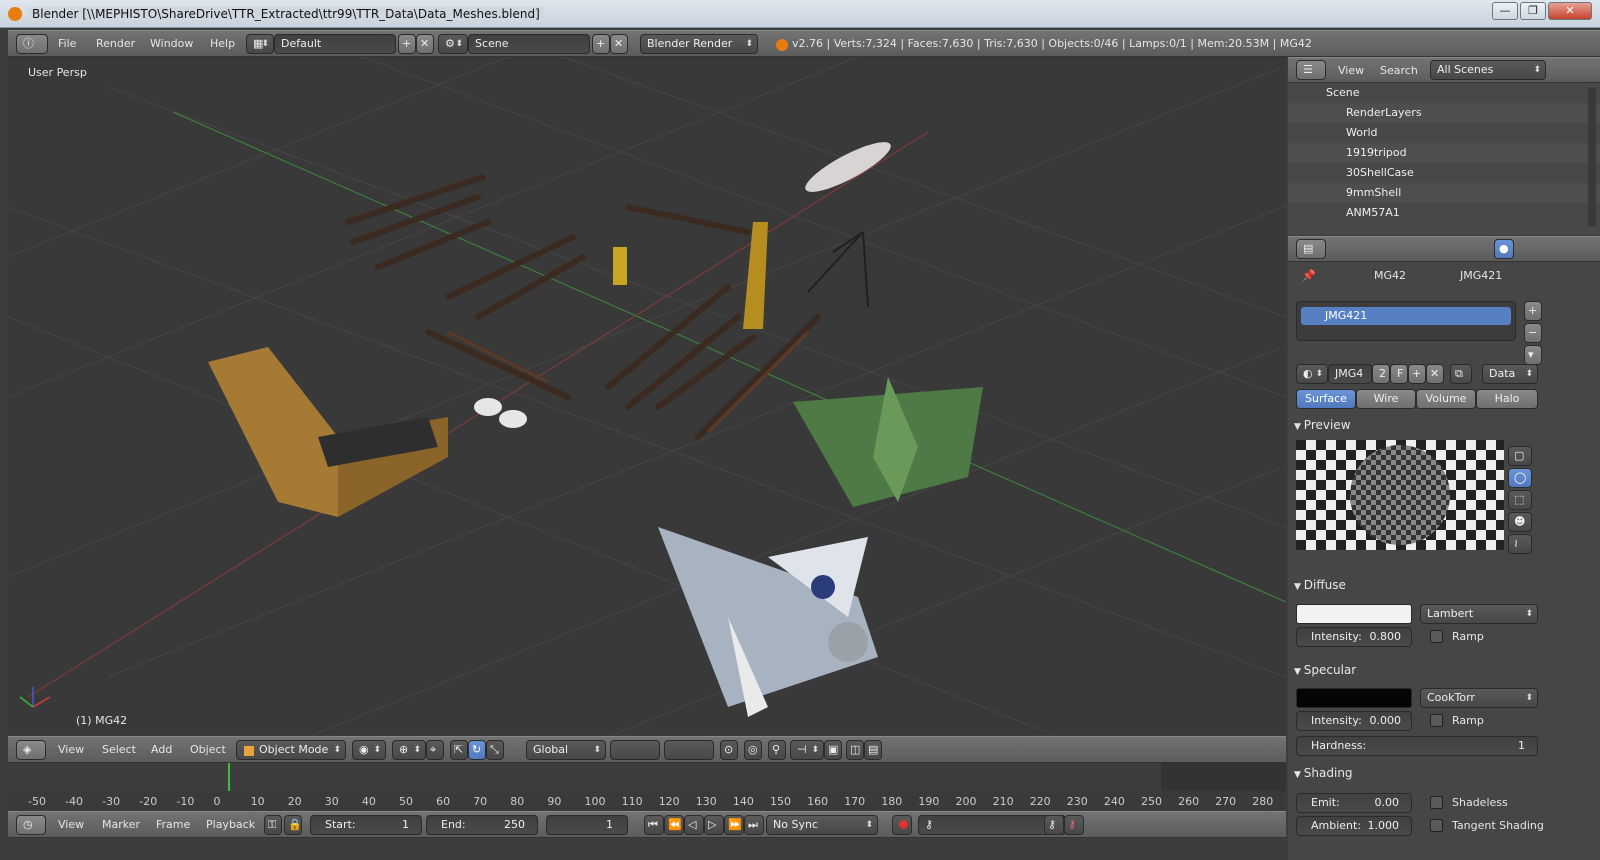  Describe the element at coordinates (1320, 585) in the screenshot. I see `diffuse-panel-header: Diffuse` at that location.